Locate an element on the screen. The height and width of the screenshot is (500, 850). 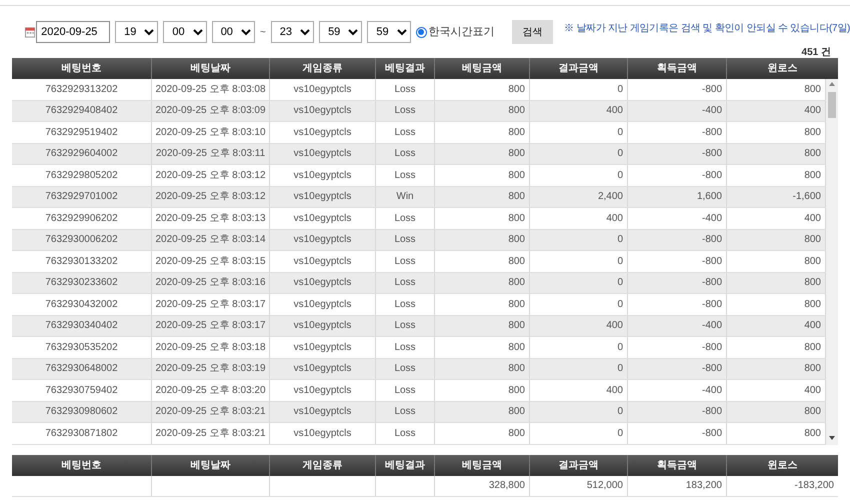
table-cell: 400 is located at coordinates (579, 110).